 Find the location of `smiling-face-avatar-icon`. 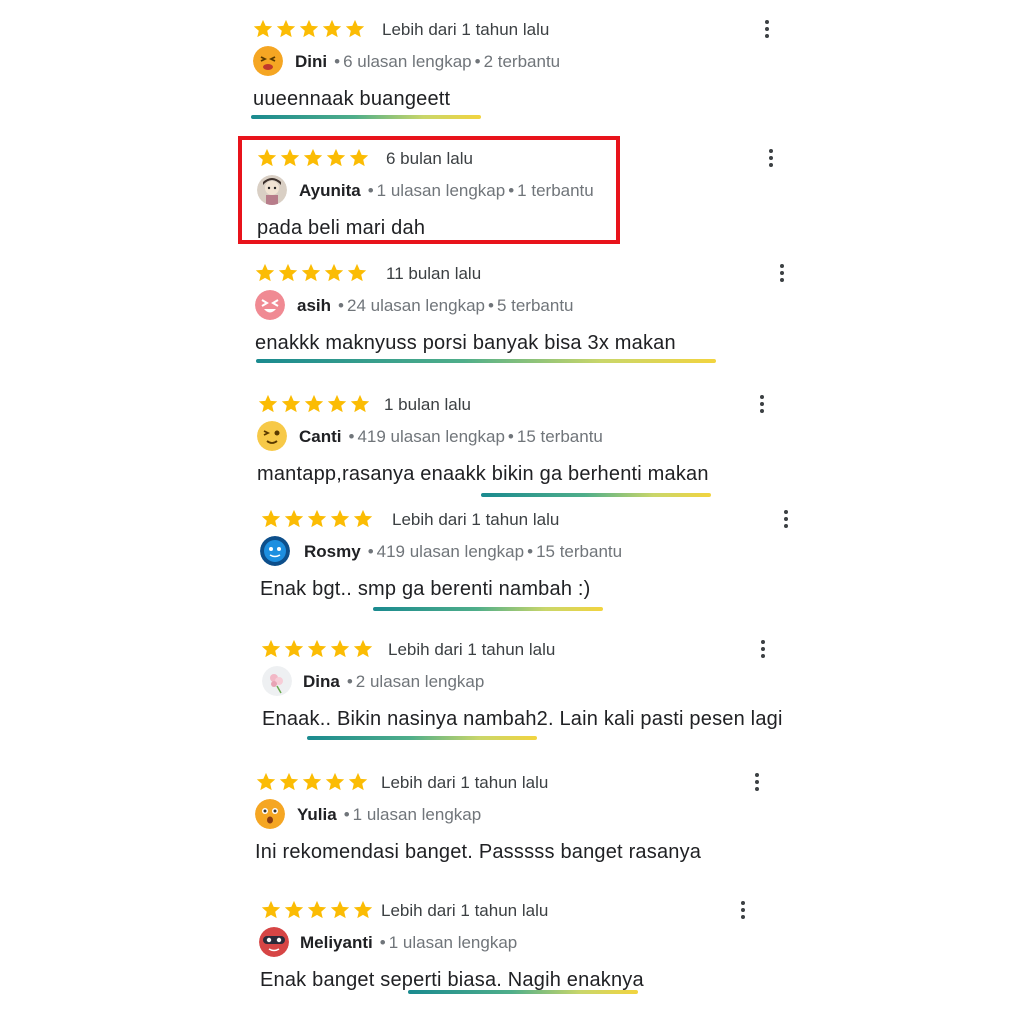

smiling-face-avatar-icon is located at coordinates (268, 61).